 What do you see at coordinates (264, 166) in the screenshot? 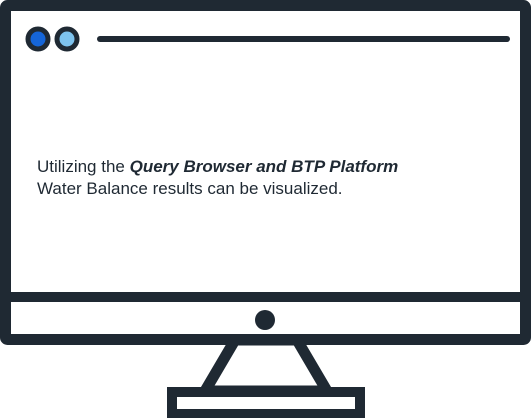
I see `caption-emphasis: Query Browser and BTP Platform` at bounding box center [264, 166].